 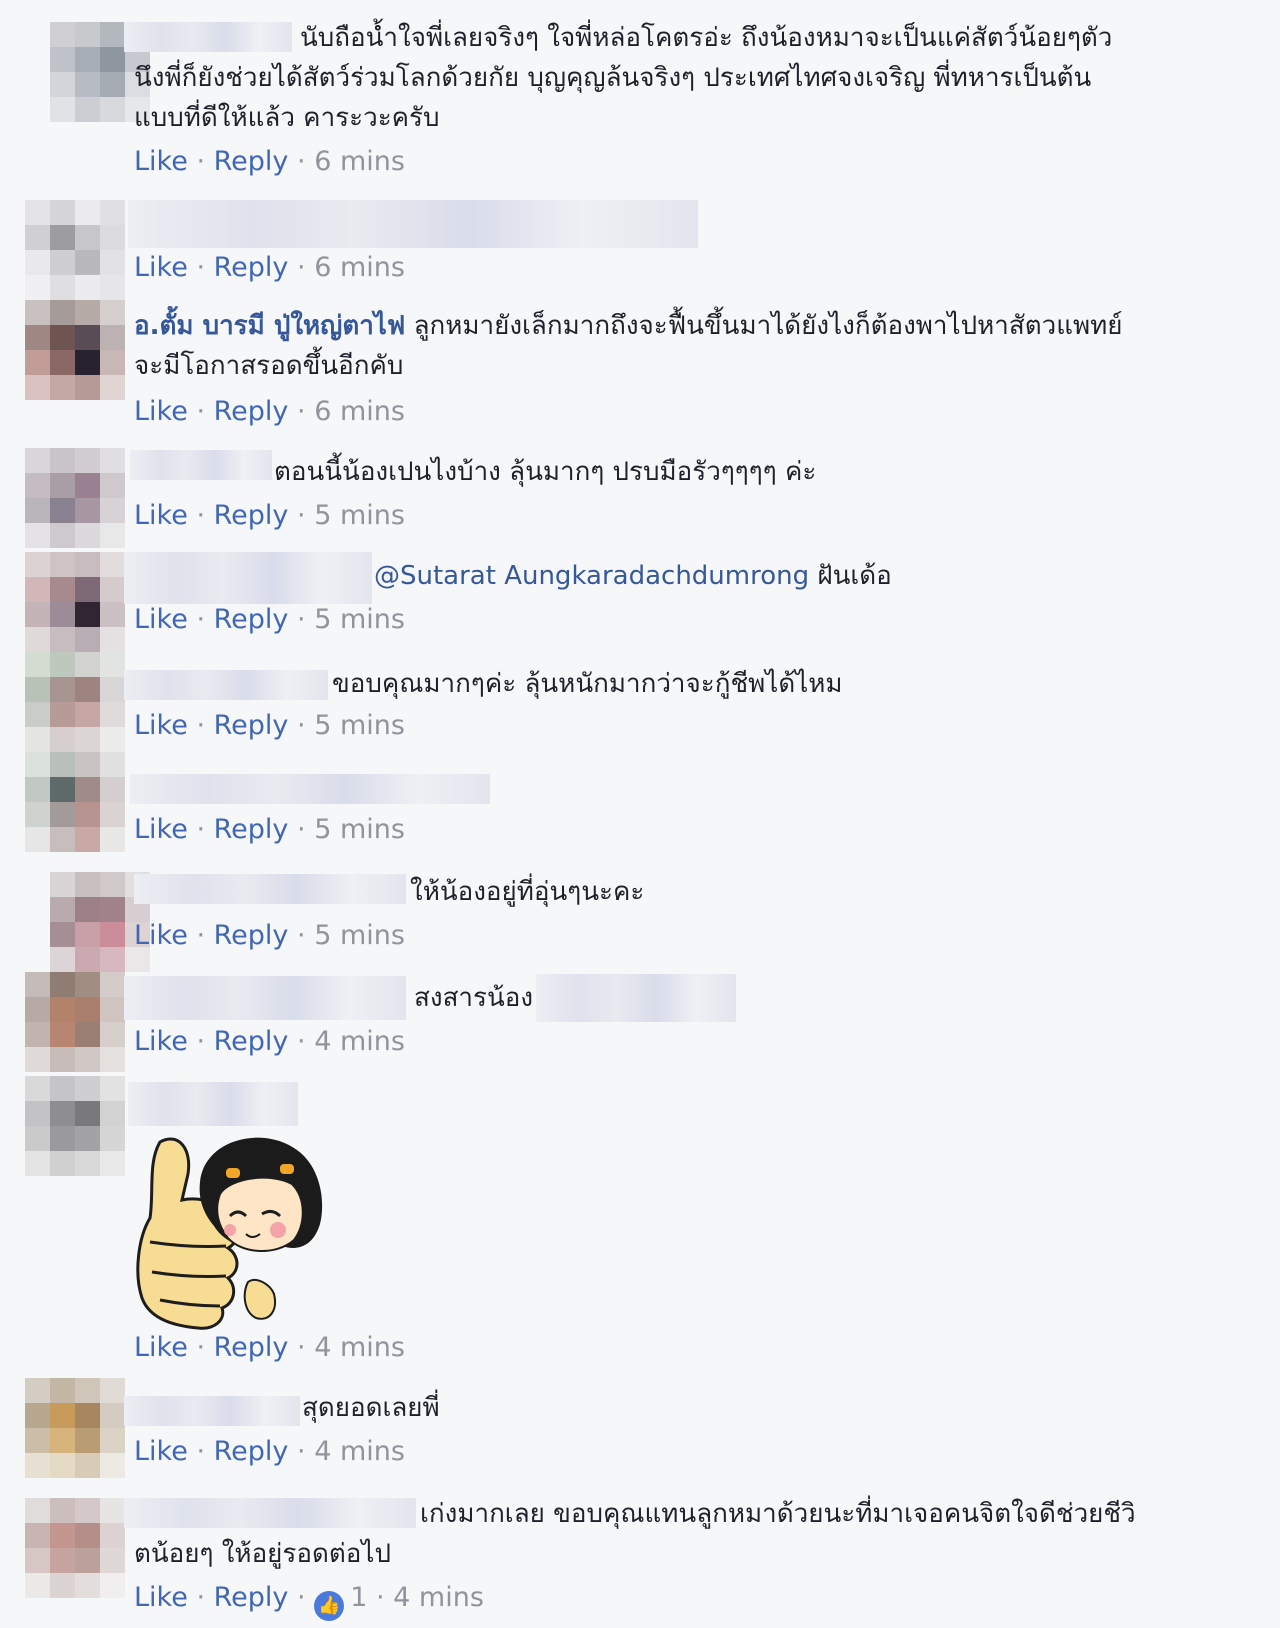 What do you see at coordinates (591, 576) in the screenshot?
I see `mention-link: @Sutarat Aungkaradachdumrong` at bounding box center [591, 576].